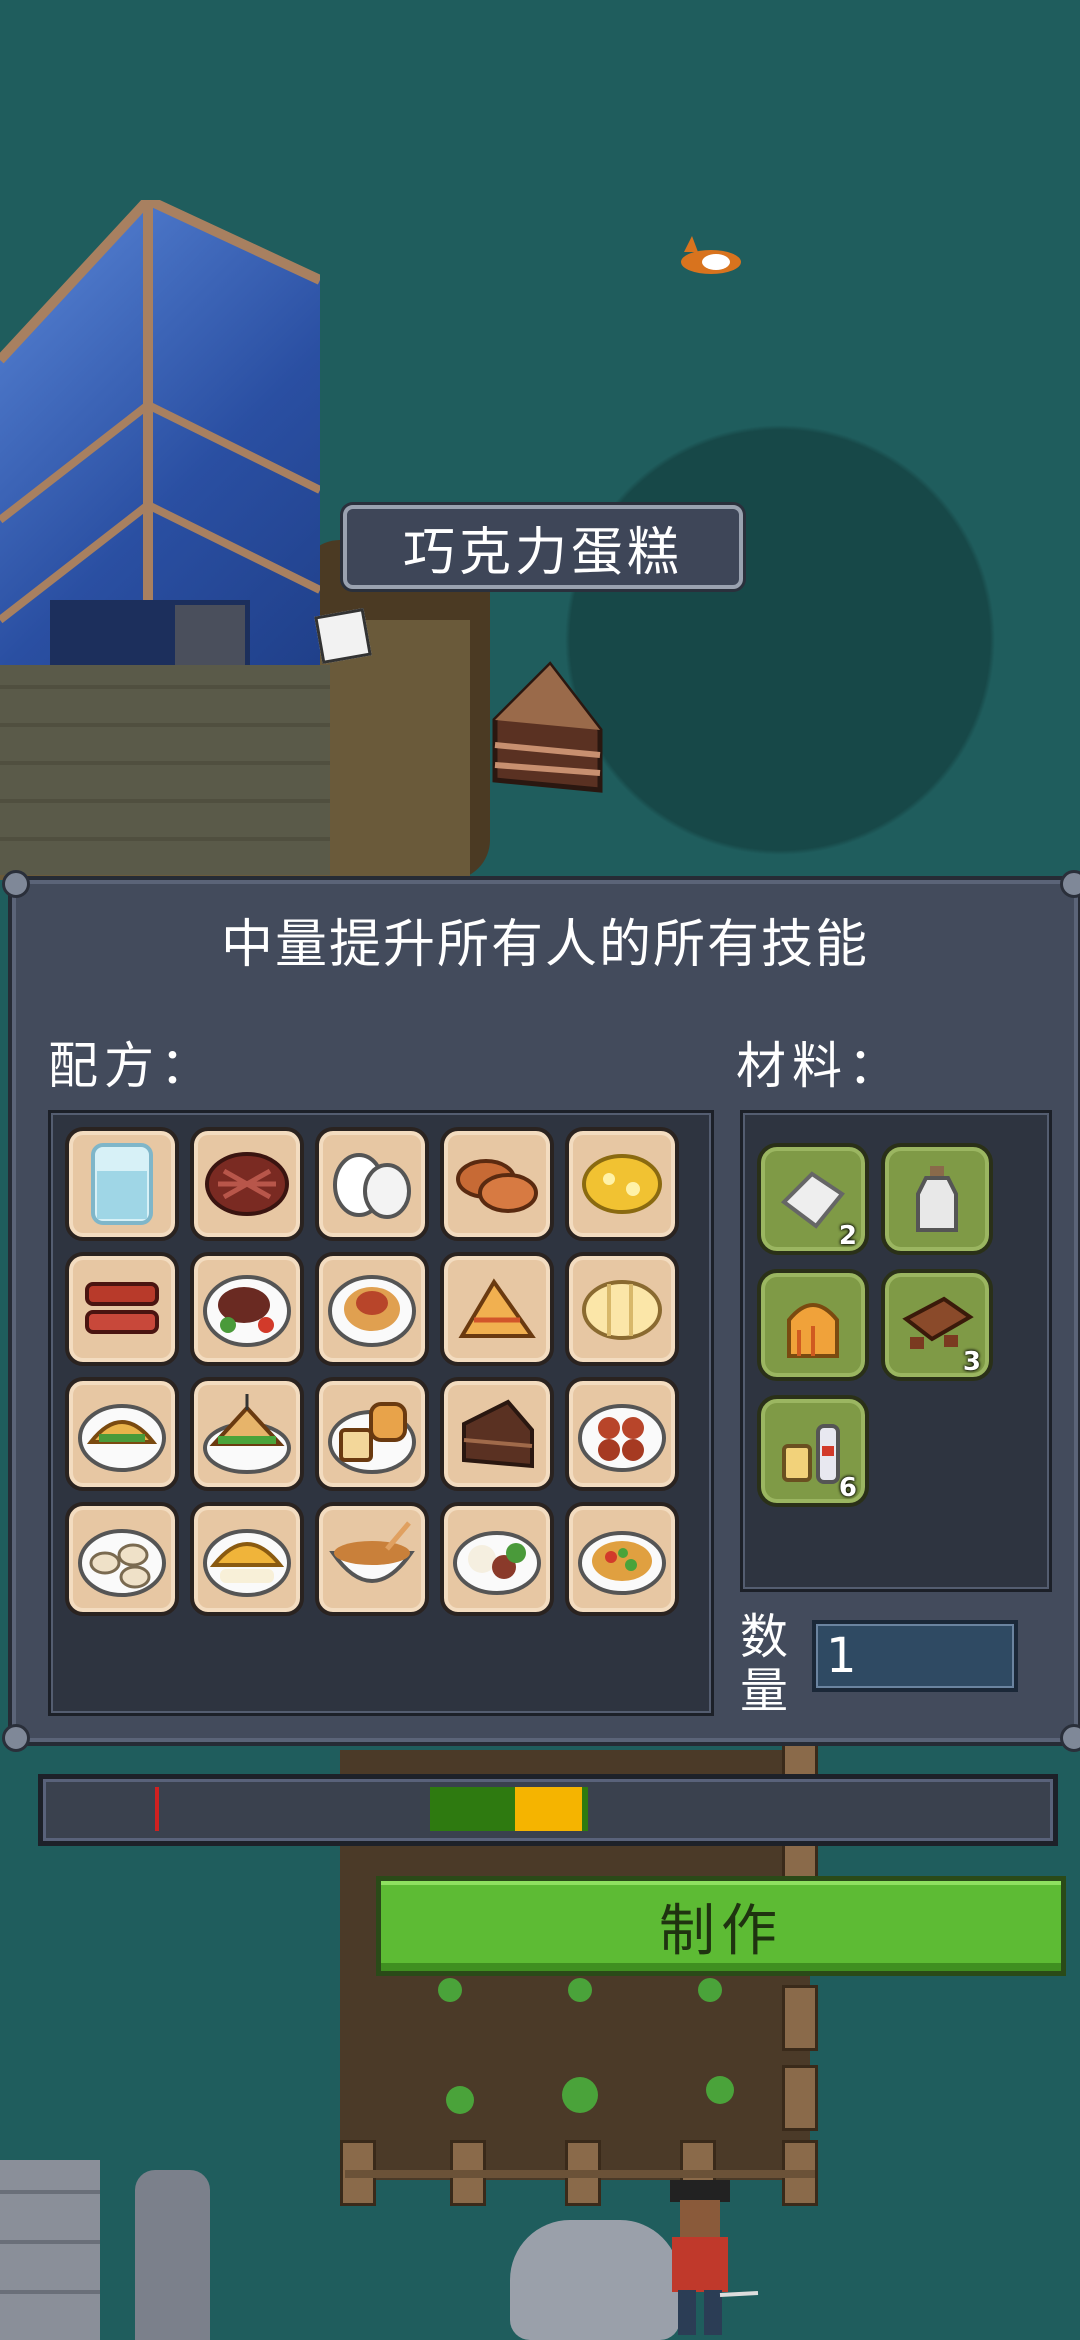 This screenshot has height=2340, width=1080. What do you see at coordinates (157, 1809) in the screenshot?
I see `timing-marker` at bounding box center [157, 1809].